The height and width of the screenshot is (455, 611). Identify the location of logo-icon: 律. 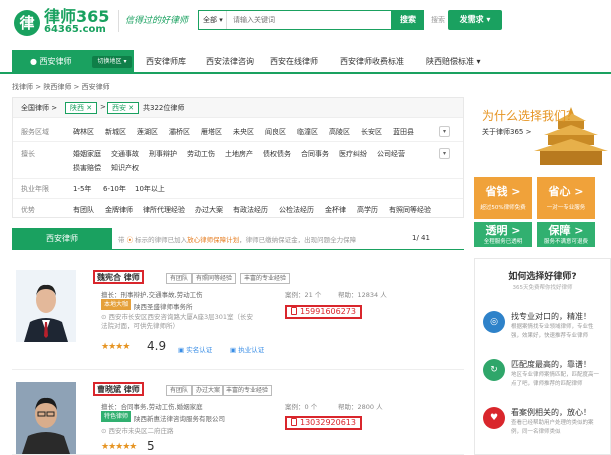
(27, 23).